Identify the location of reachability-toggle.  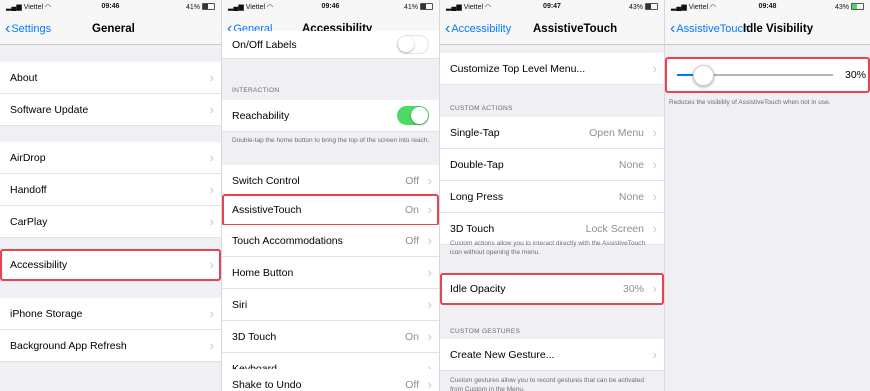
(413, 115).